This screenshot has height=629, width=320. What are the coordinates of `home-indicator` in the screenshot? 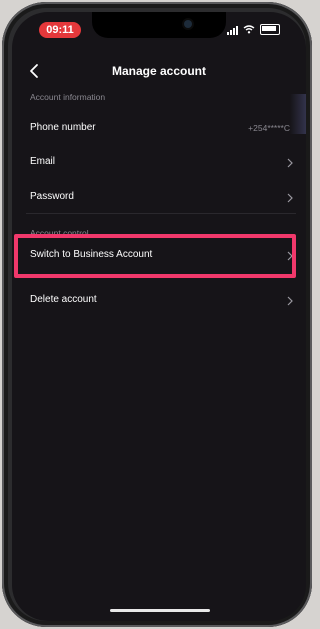 It's located at (160, 610).